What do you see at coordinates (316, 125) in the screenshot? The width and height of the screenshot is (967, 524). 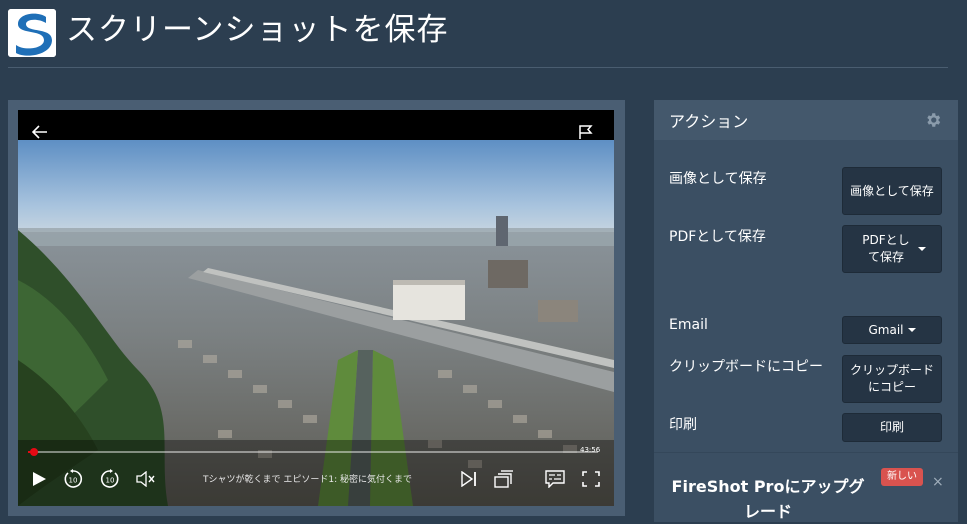 I see `player-top-bar` at bounding box center [316, 125].